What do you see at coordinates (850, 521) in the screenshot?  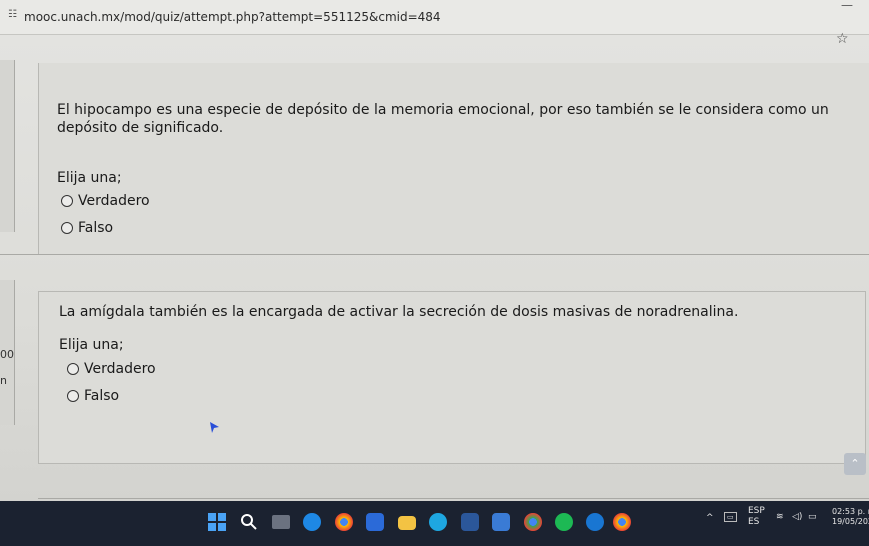 I see `clock-date: 19/05/2024` at bounding box center [850, 521].